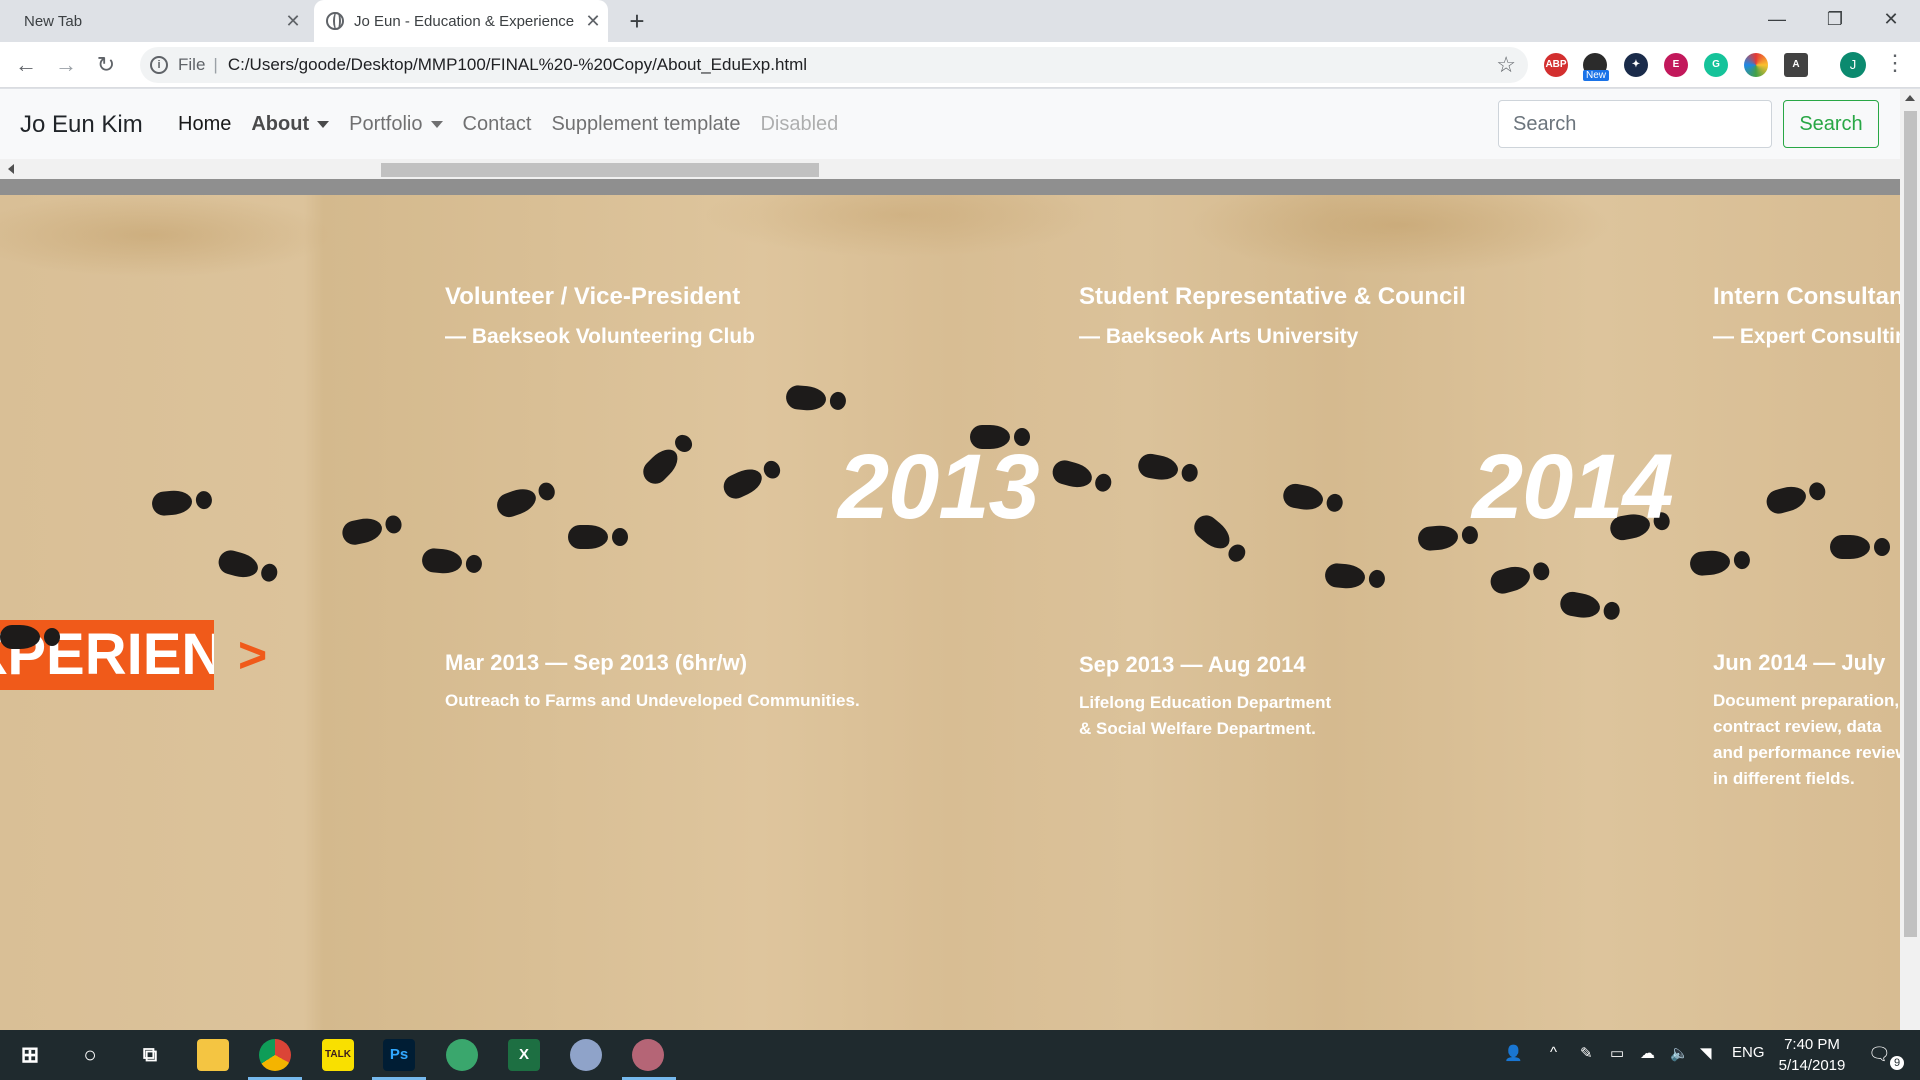 The height and width of the screenshot is (1080, 1920). What do you see at coordinates (497, 124) in the screenshot?
I see `nav-contact: Contact` at bounding box center [497, 124].